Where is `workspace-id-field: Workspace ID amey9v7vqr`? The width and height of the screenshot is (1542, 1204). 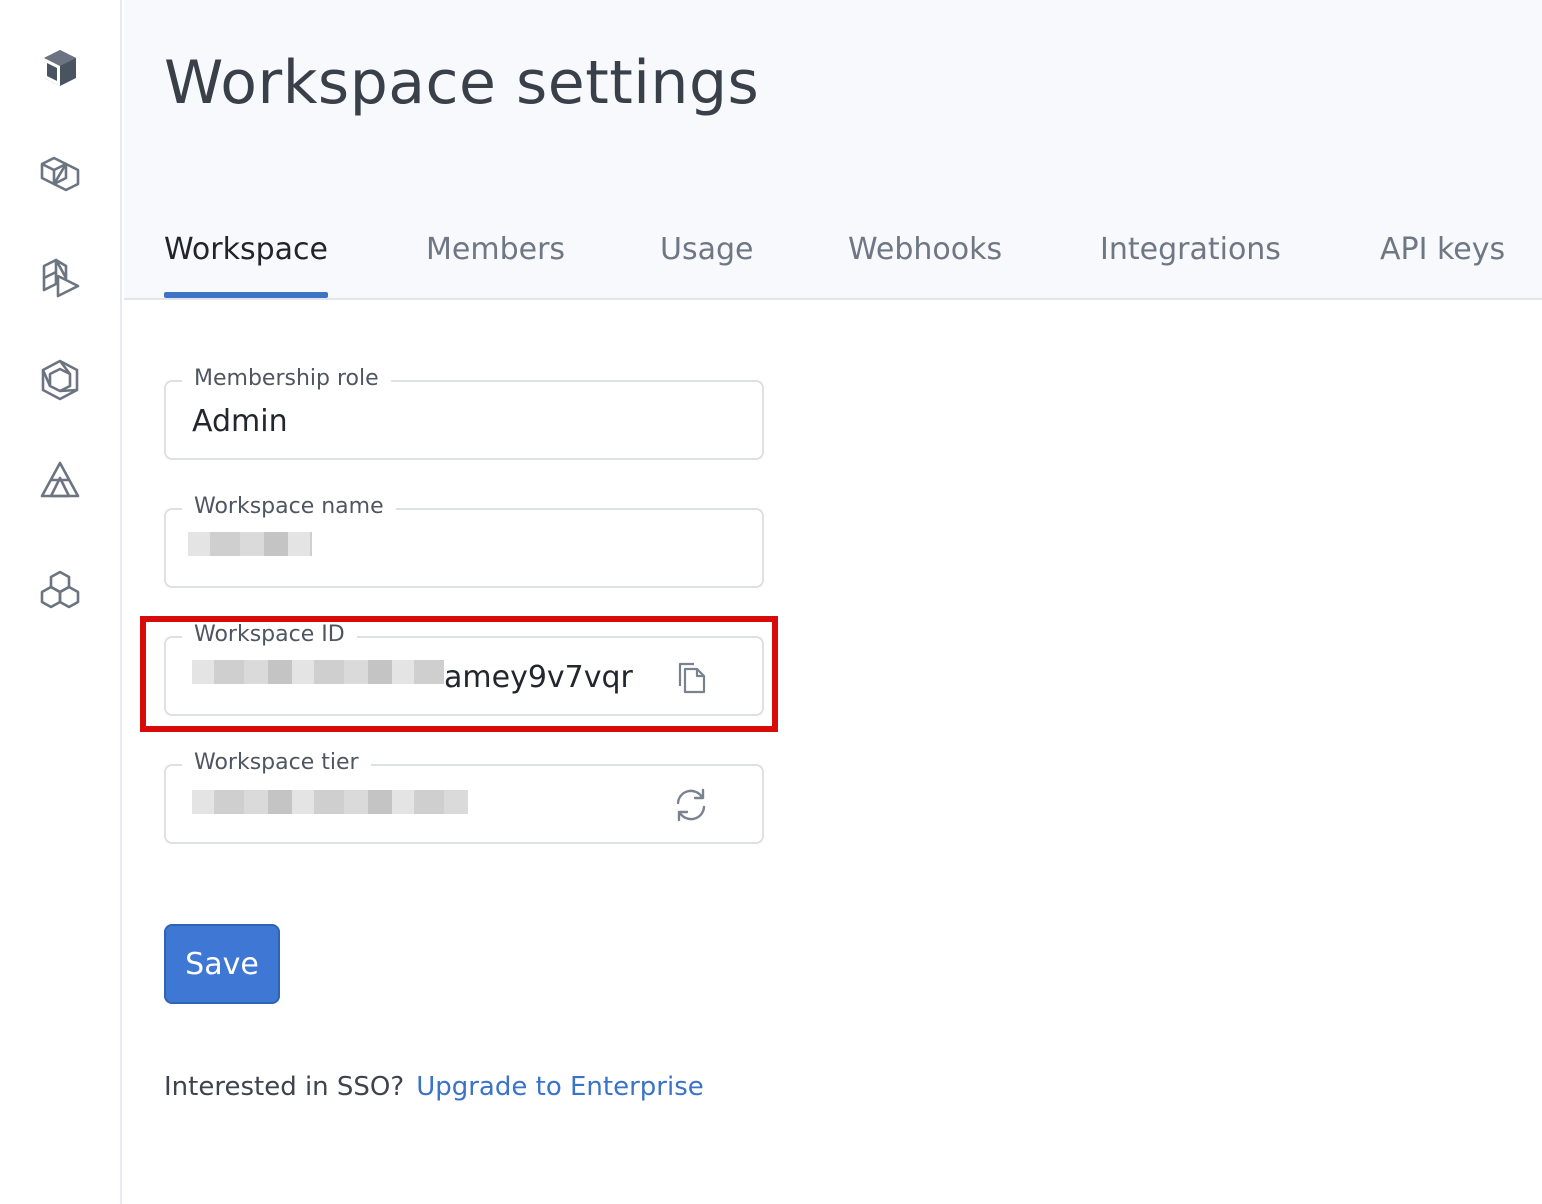 workspace-id-field: Workspace ID amey9v7vqr is located at coordinates (464, 669).